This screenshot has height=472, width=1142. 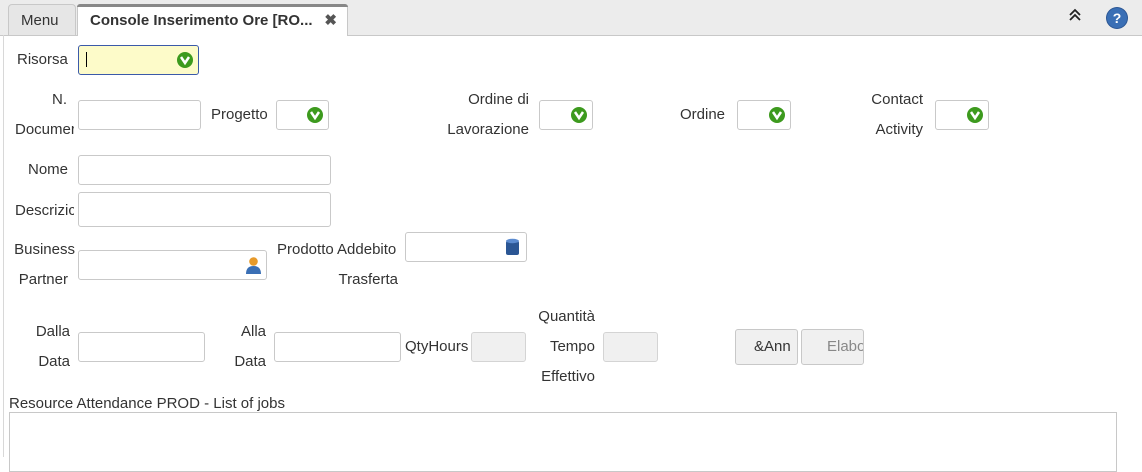 I want to click on contact-activity-label-1: Contact, so click(x=897, y=99).